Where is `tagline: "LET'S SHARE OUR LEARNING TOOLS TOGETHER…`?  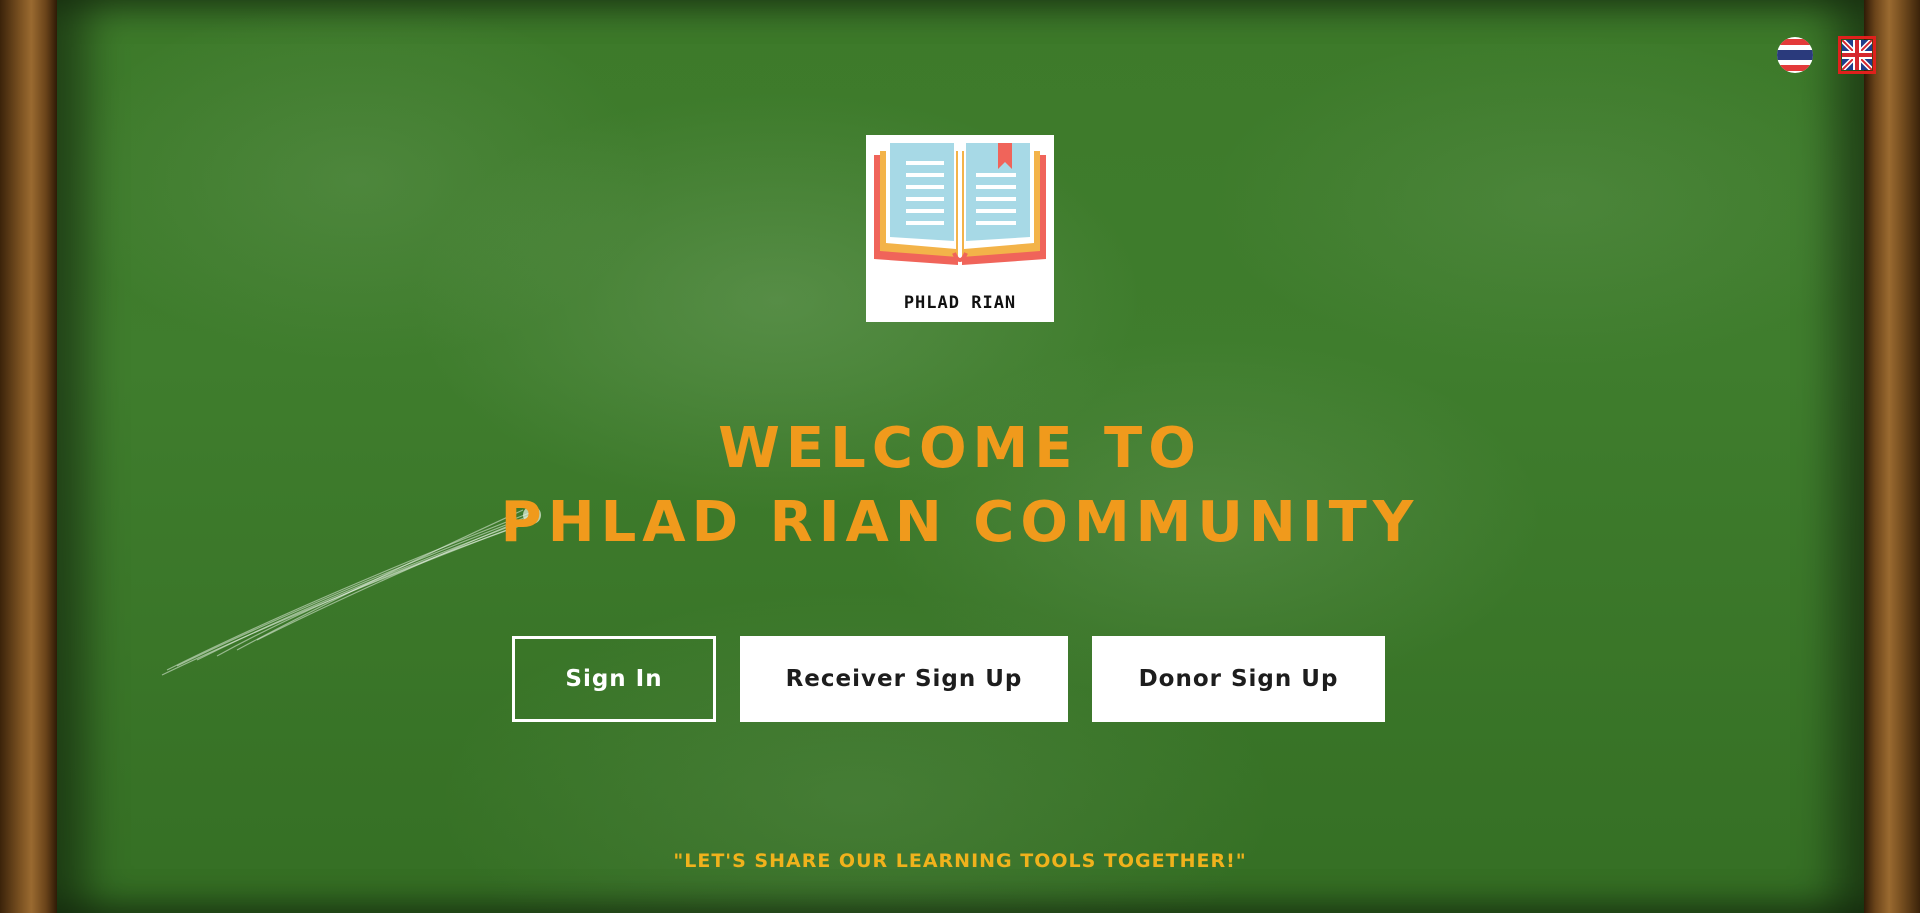
tagline: "LET'S SHARE OUR LEARNING TOOLS TOGETHER… is located at coordinates (960, 861).